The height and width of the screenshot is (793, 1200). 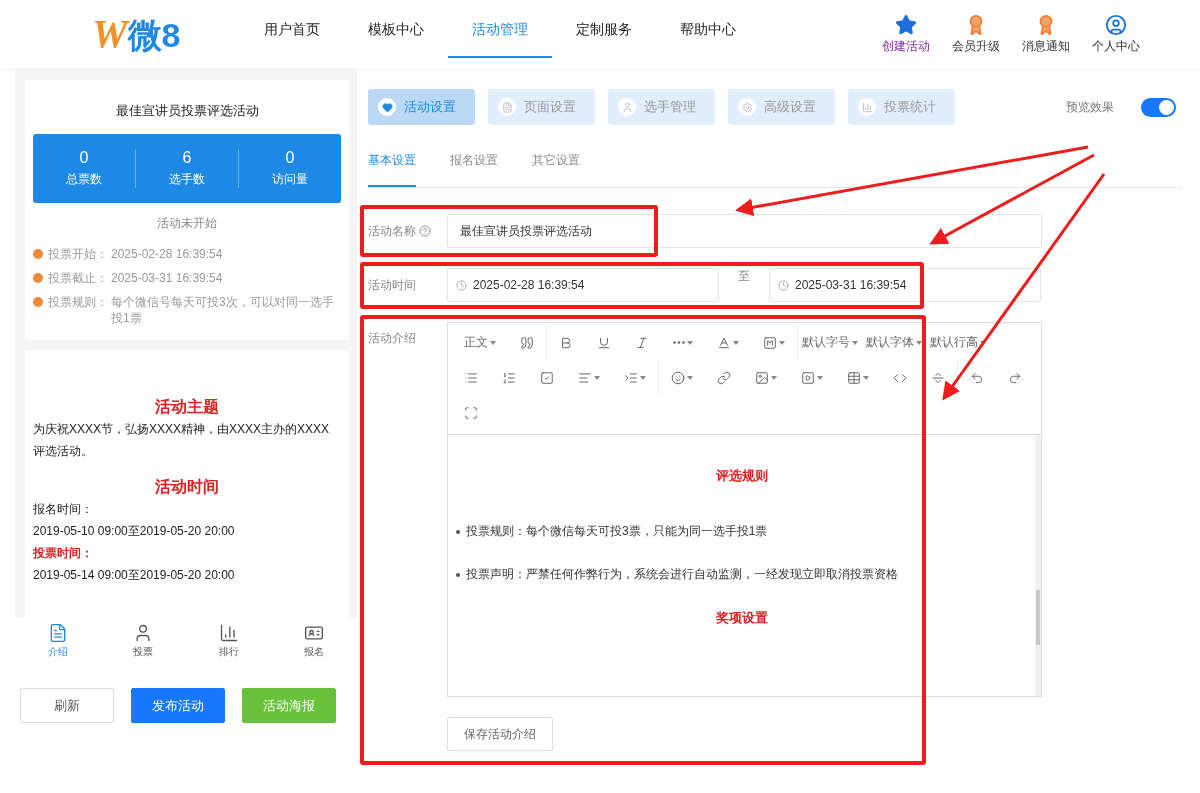 I want to click on nav-link: 模板中心, so click(x=396, y=31).